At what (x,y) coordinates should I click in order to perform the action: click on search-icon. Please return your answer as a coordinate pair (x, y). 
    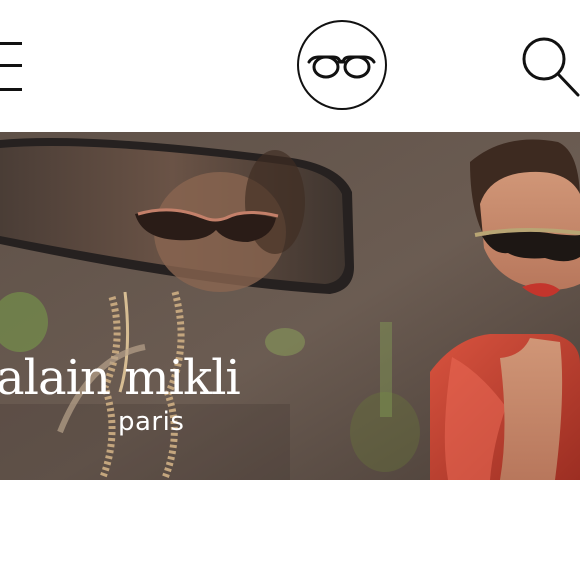
    Looking at the image, I should click on (551, 67).